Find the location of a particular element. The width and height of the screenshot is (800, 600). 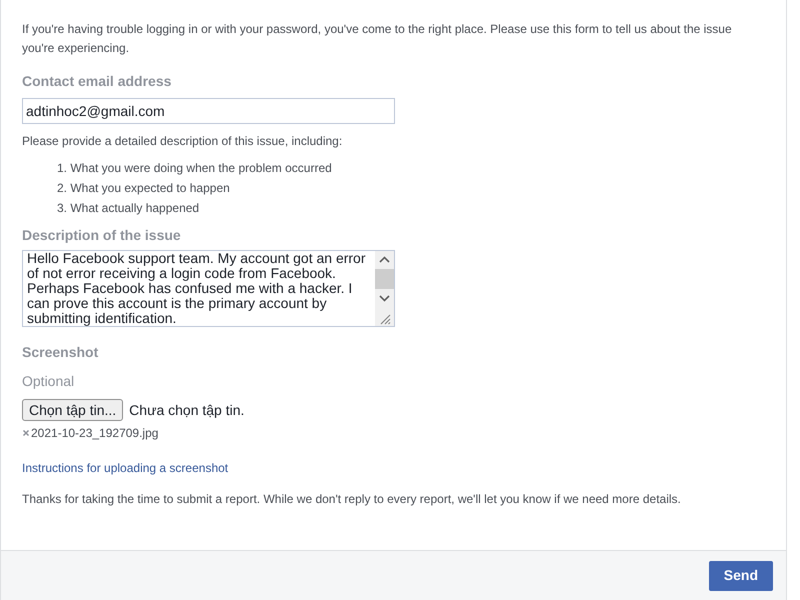

input-field: adtinhoc2@gmail.com is located at coordinates (208, 111).